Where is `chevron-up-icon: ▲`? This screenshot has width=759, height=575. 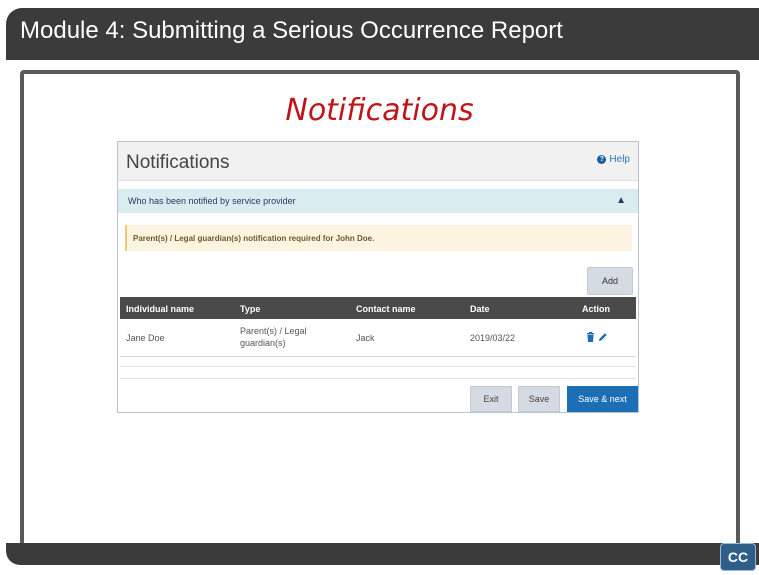 chevron-up-icon: ▲ is located at coordinates (621, 200).